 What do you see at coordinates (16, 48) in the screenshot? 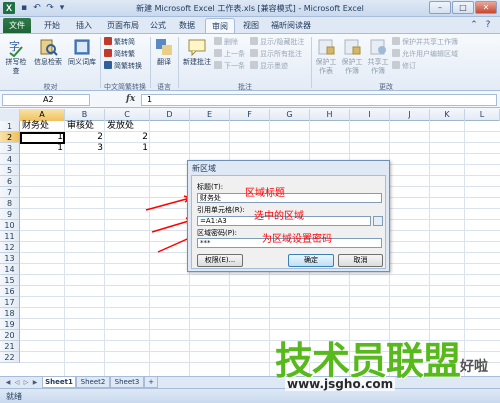
I see `spell-check-icon: 字` at bounding box center [16, 48].